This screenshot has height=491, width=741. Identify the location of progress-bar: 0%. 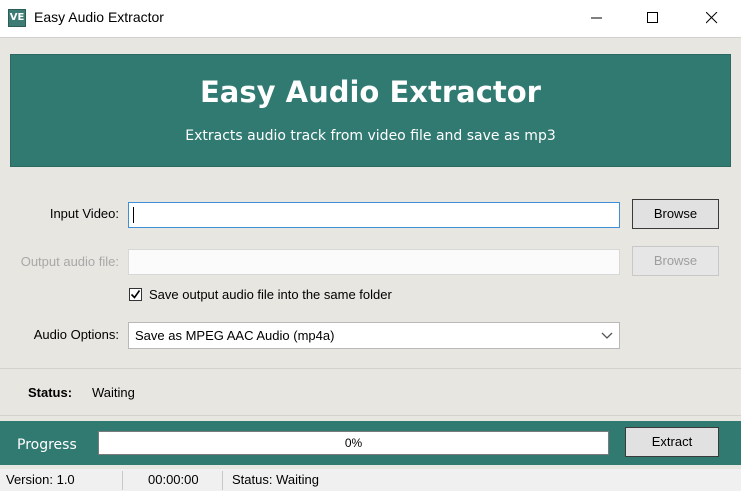
(353, 443).